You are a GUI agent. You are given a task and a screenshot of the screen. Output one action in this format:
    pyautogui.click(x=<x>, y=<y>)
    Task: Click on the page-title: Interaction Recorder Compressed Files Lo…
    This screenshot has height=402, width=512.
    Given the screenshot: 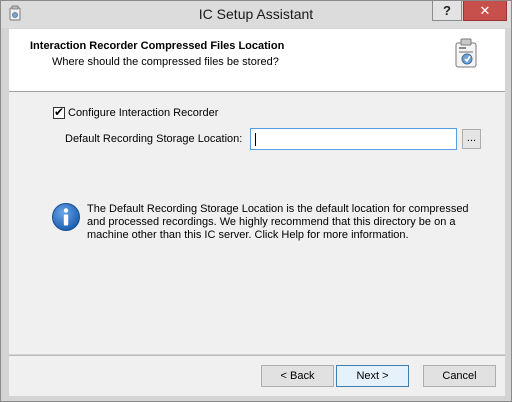 What is the action you would take?
    pyautogui.click(x=157, y=46)
    